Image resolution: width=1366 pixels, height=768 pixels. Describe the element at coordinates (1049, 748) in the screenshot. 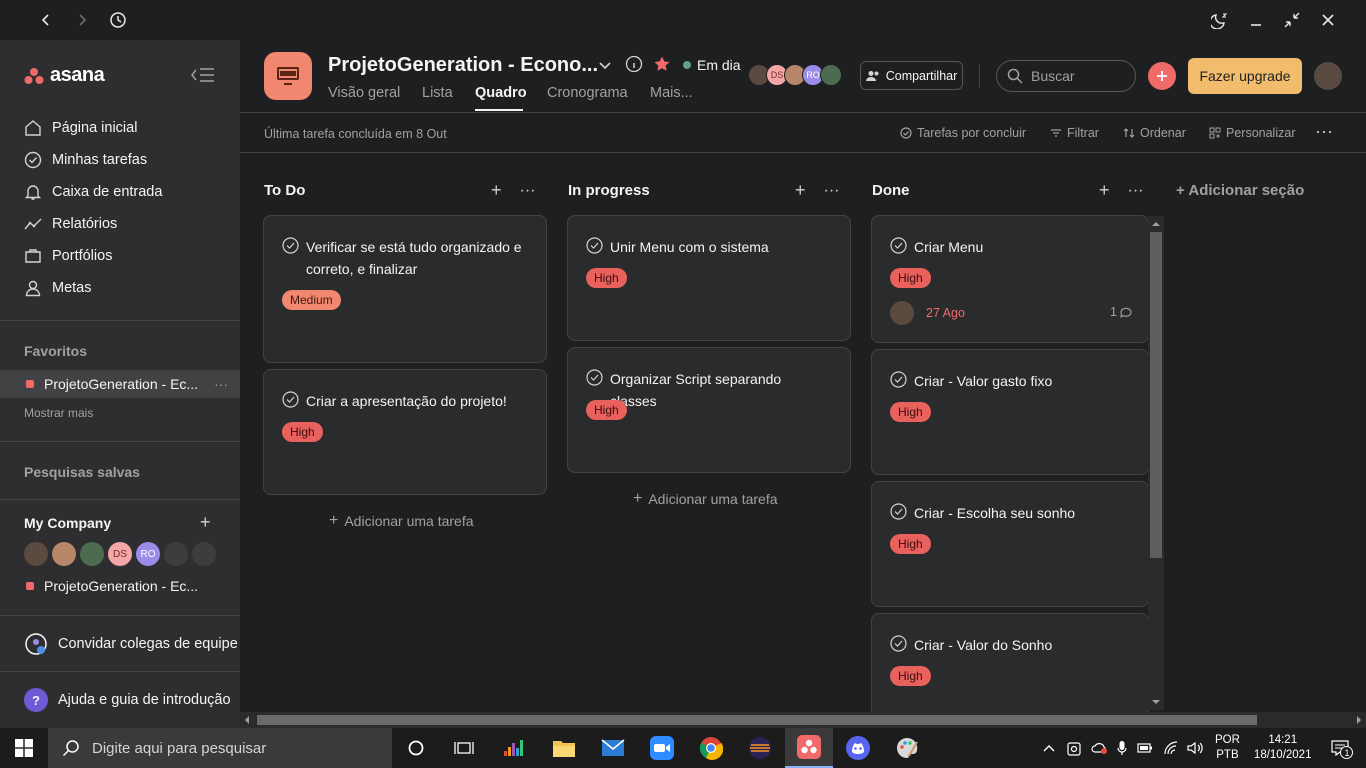

I see `chevron-up-icon` at that location.